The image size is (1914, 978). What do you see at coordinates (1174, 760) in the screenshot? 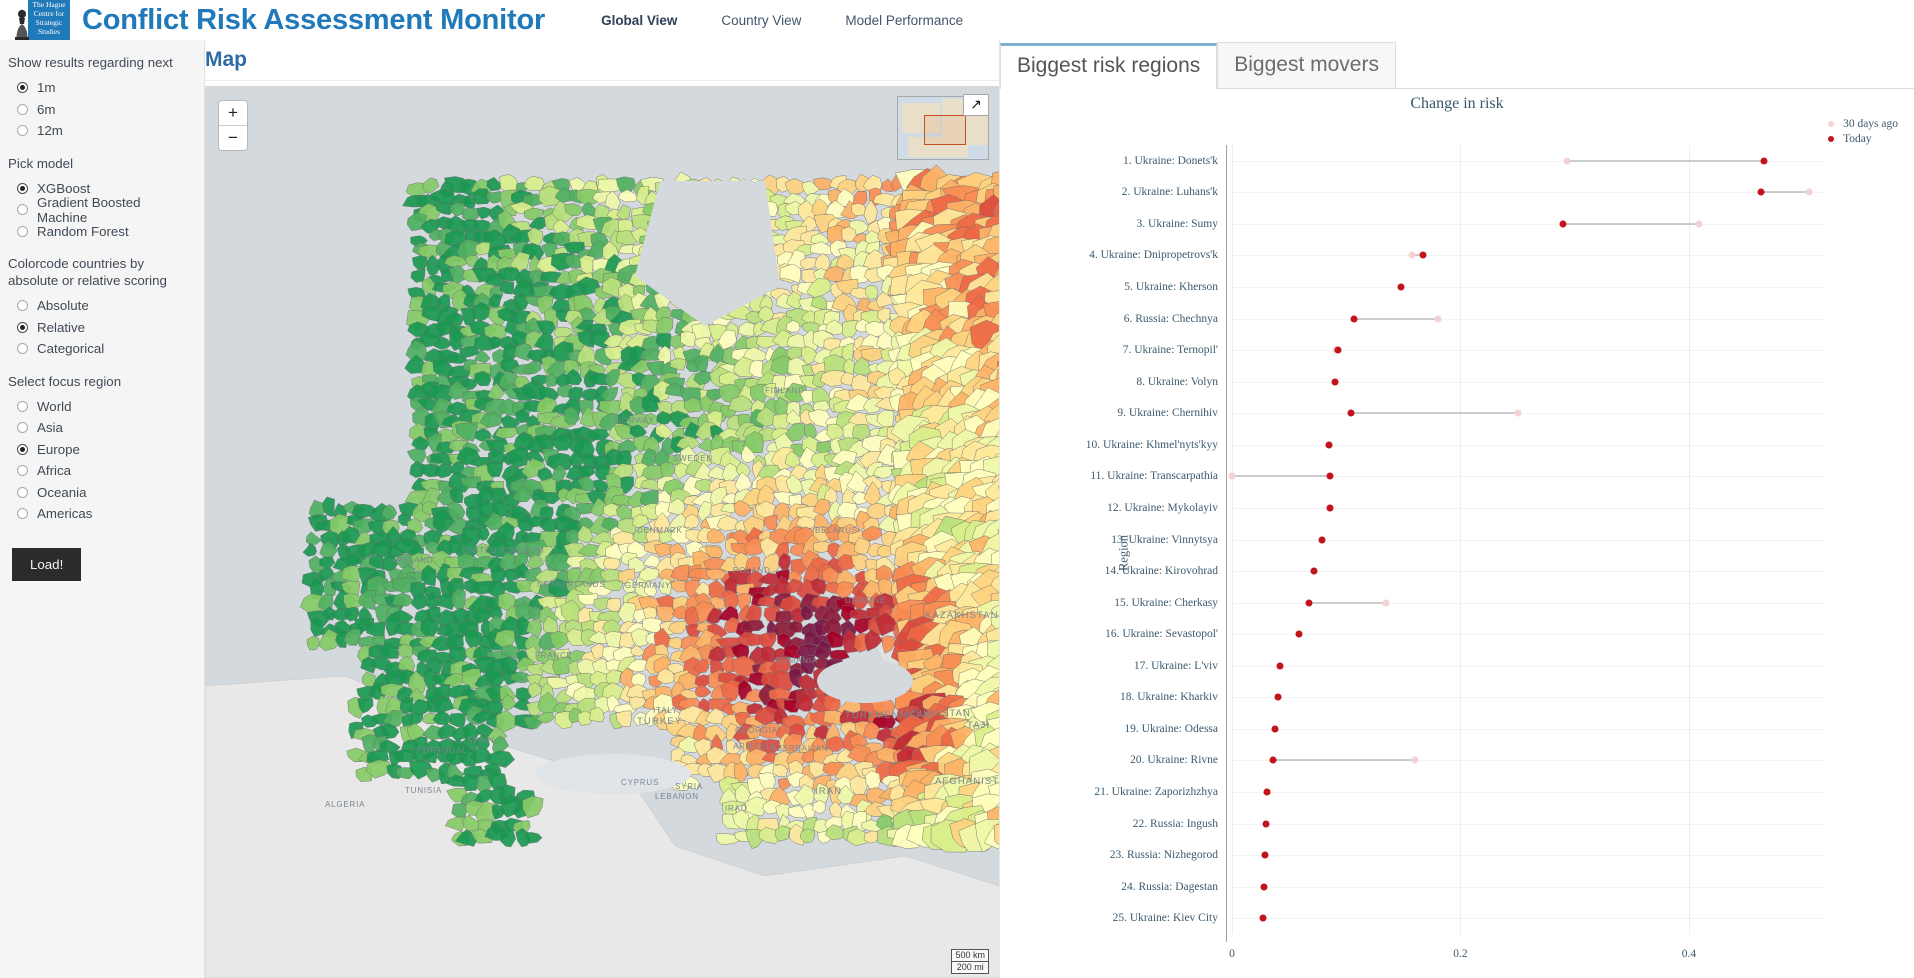
I see `chart-category-label: 20. Ukraine: Rivne` at bounding box center [1174, 760].